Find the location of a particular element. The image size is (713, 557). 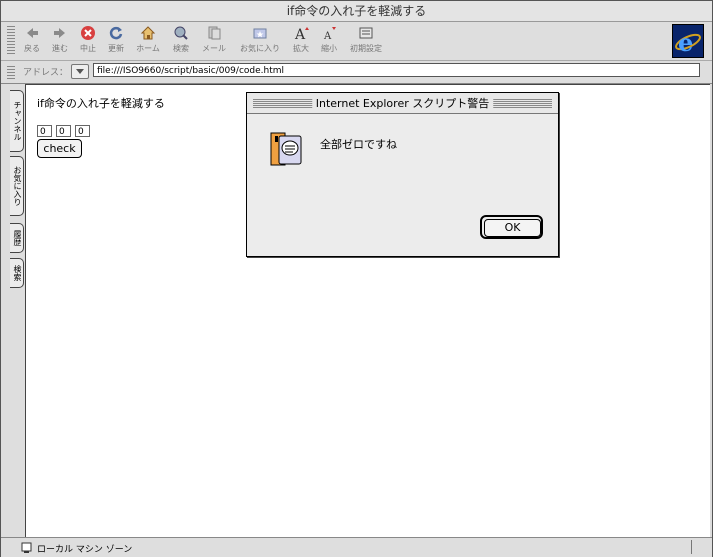

sidebar-tab-search: 検索 is located at coordinates (17, 273).